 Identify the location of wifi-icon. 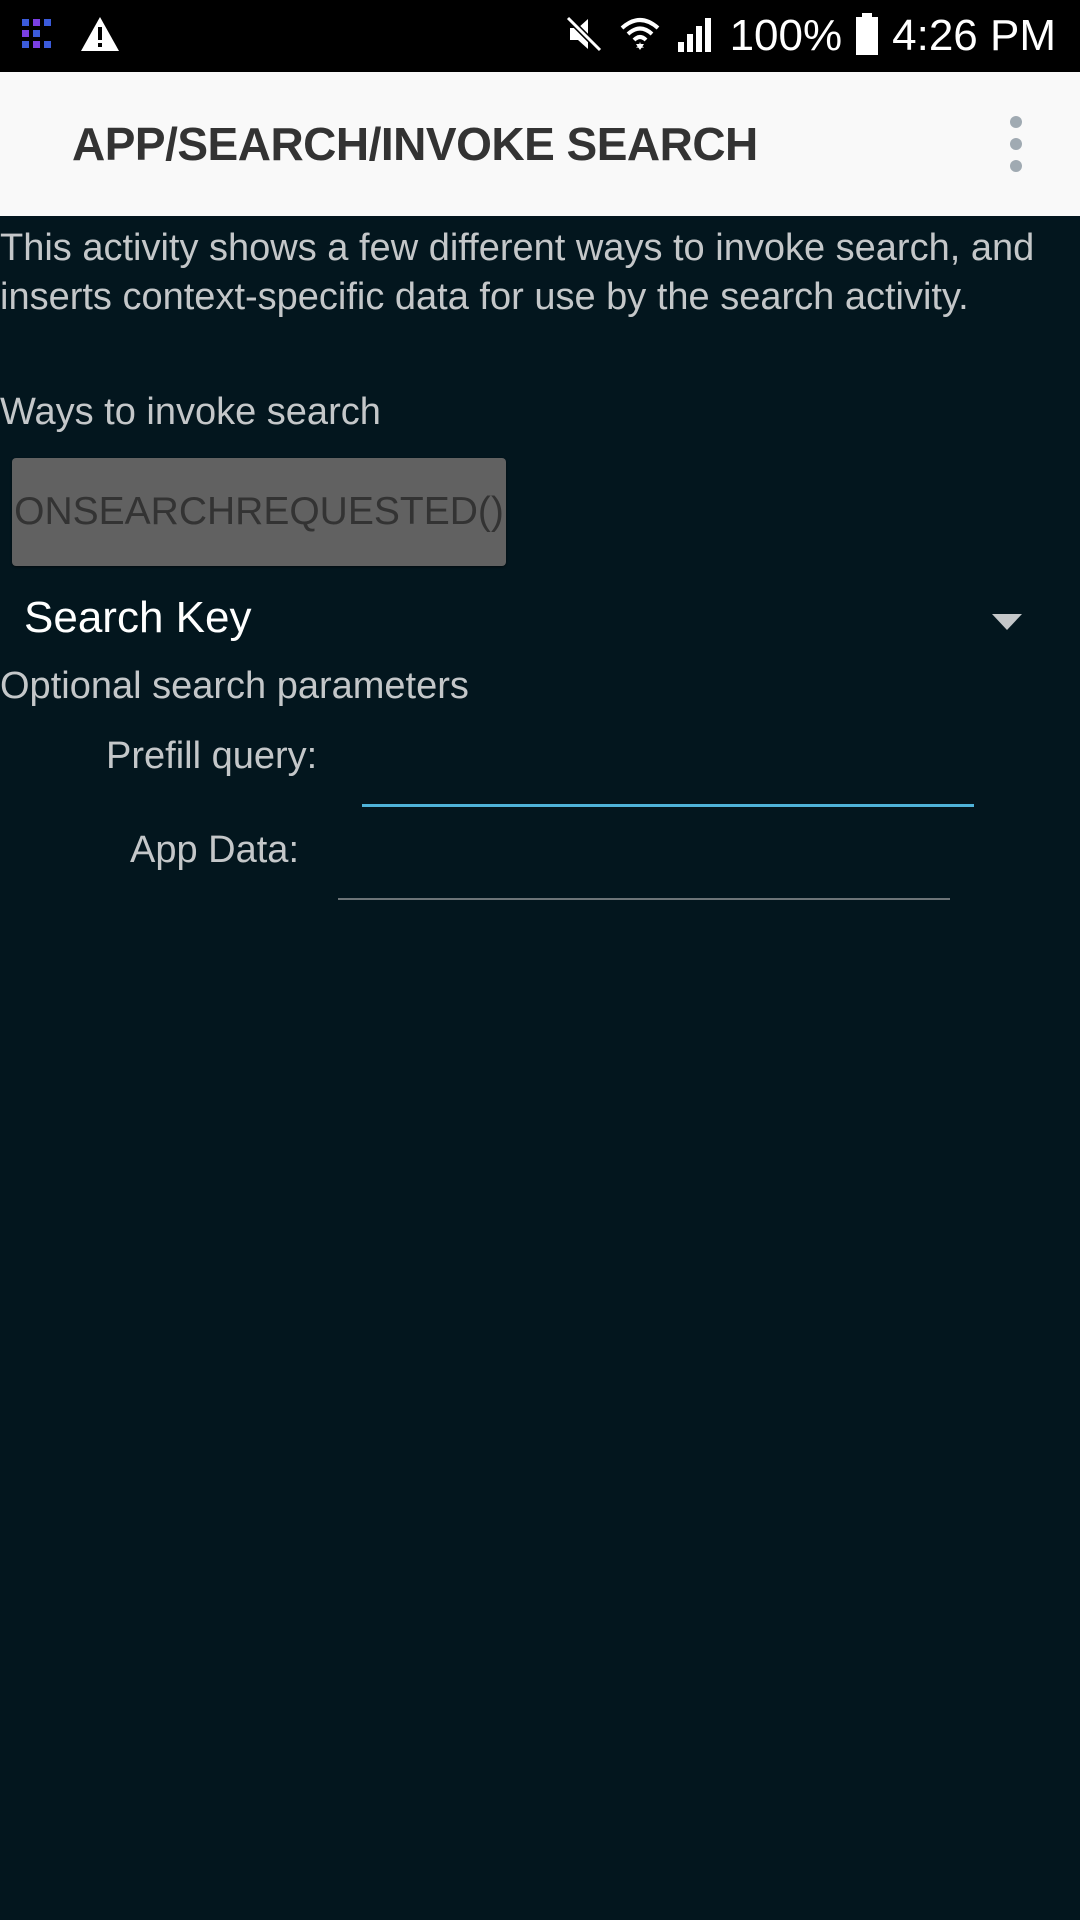
(640, 36).